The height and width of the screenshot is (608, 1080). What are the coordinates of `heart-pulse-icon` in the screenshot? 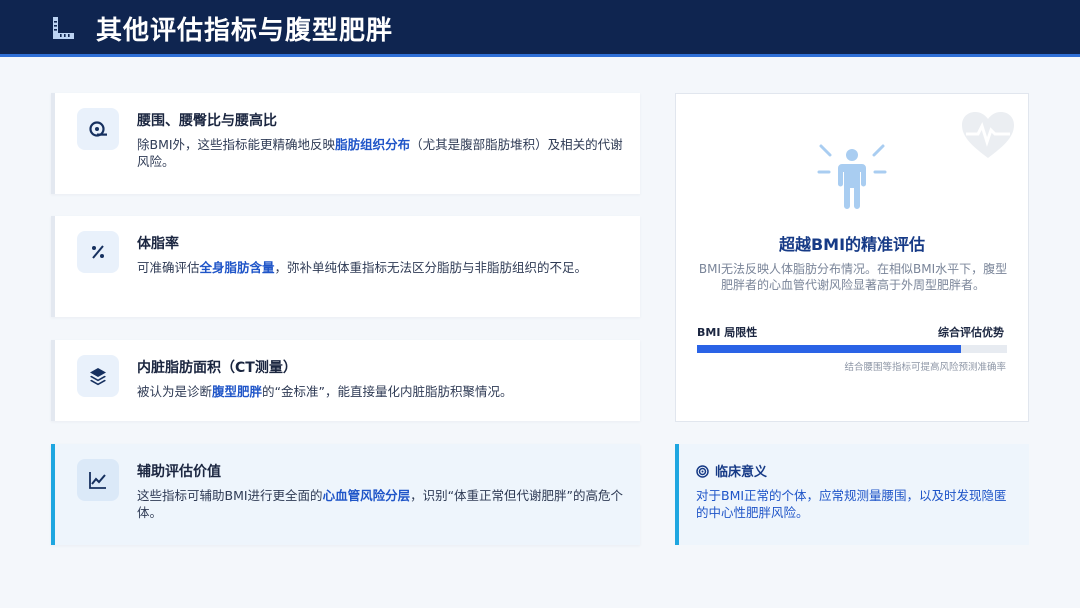 It's located at (988, 135).